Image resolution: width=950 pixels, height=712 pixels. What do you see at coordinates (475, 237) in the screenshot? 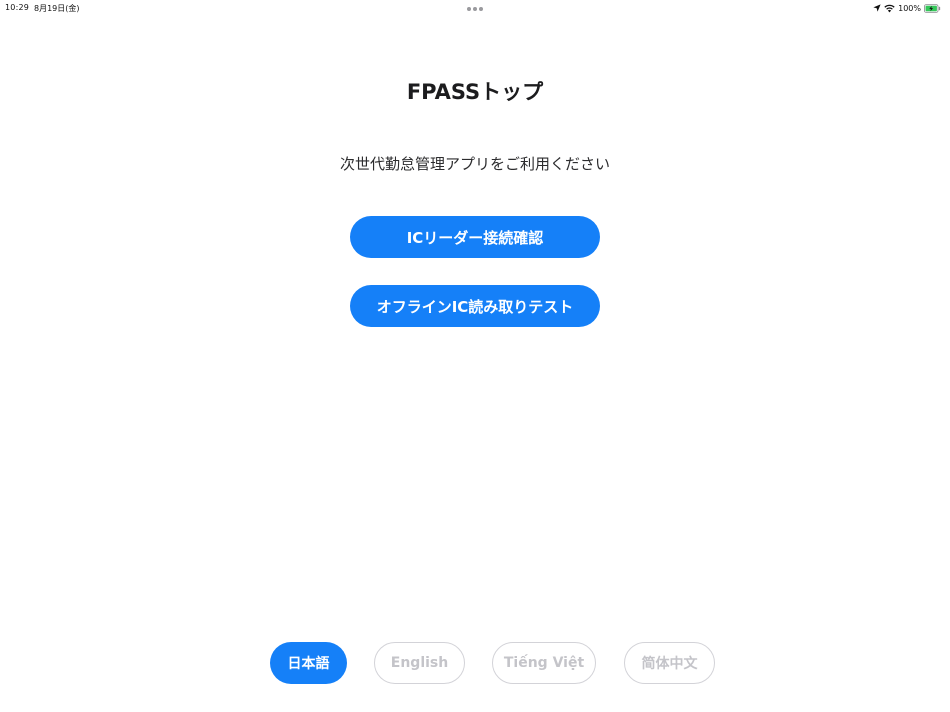
I see `ic-reader-connection-check-button: ICリーダー接続確認` at bounding box center [475, 237].